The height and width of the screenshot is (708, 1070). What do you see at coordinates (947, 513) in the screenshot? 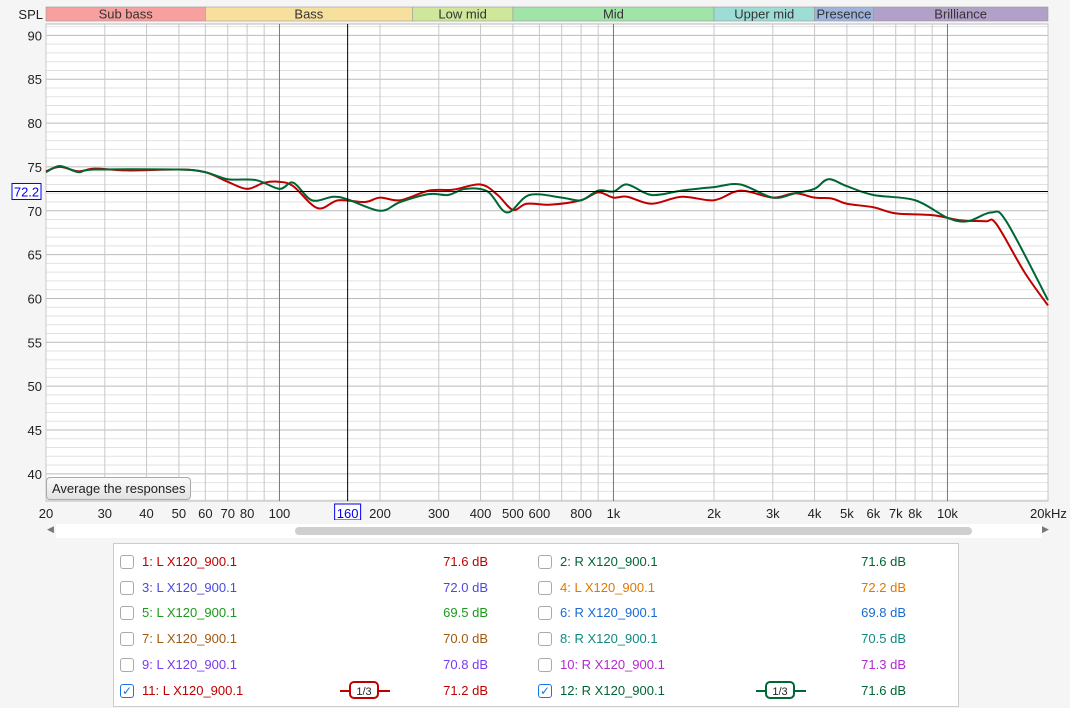
I see `x-tick-label: 10k` at bounding box center [947, 513].